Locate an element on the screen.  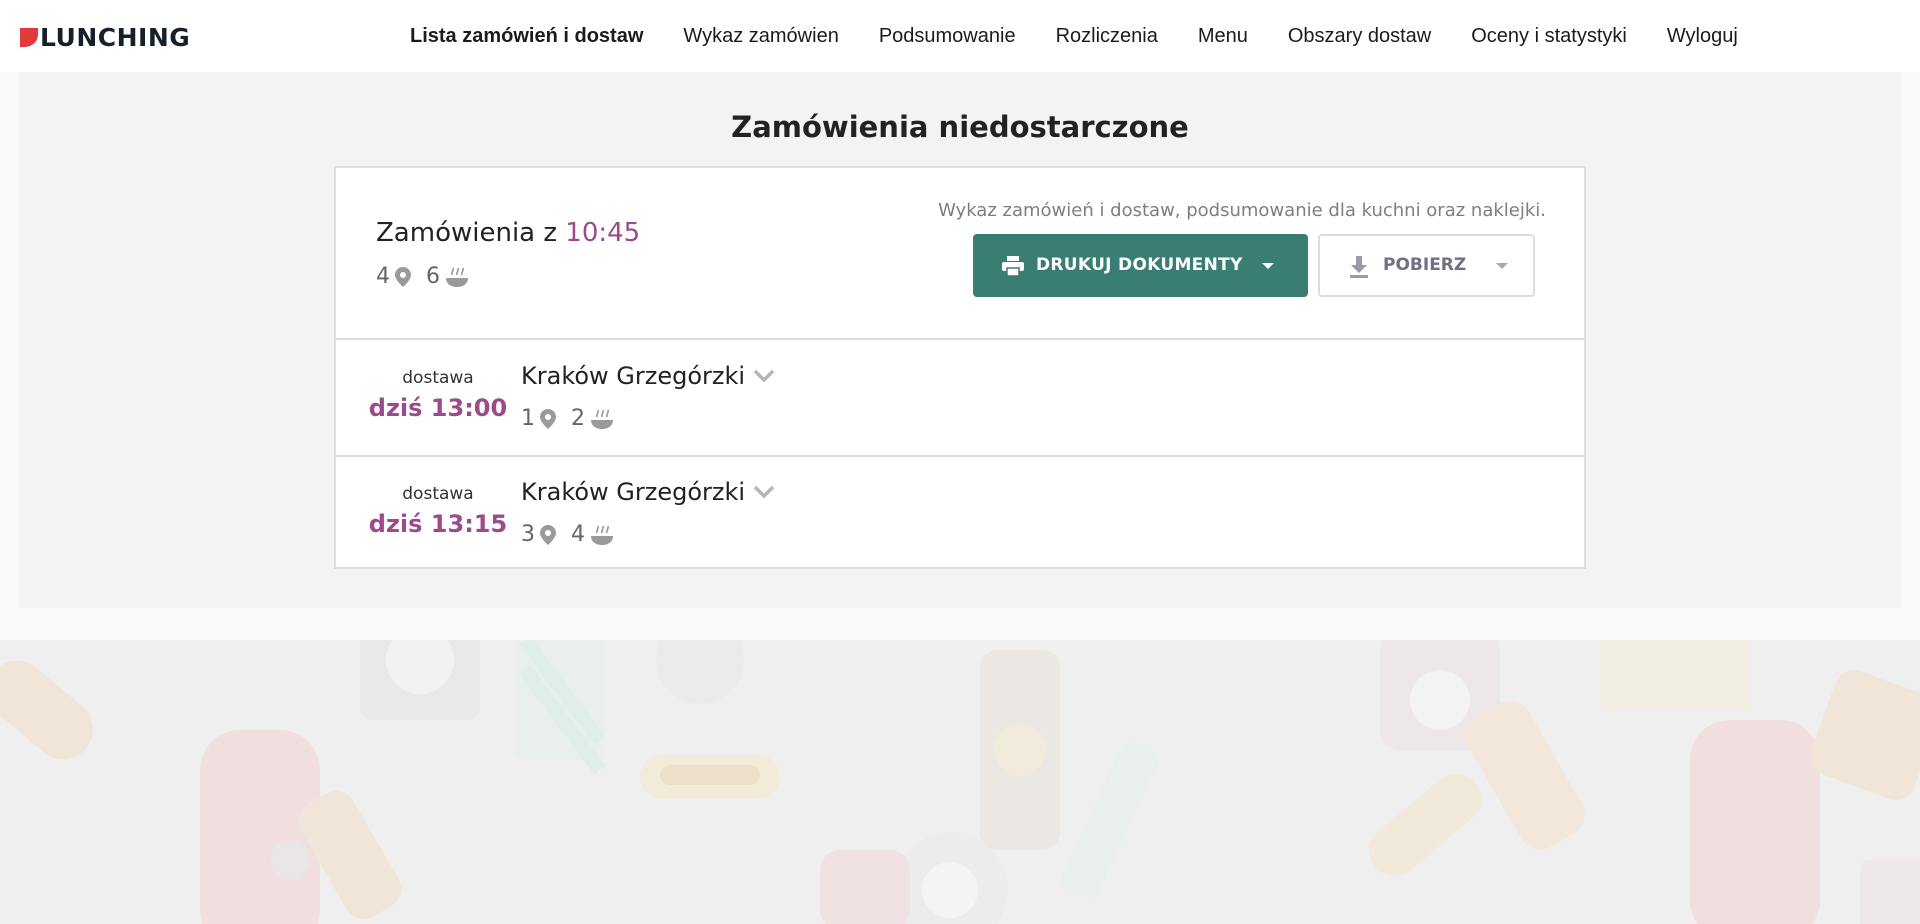
location-count-value: 1 is located at coordinates (528, 418).